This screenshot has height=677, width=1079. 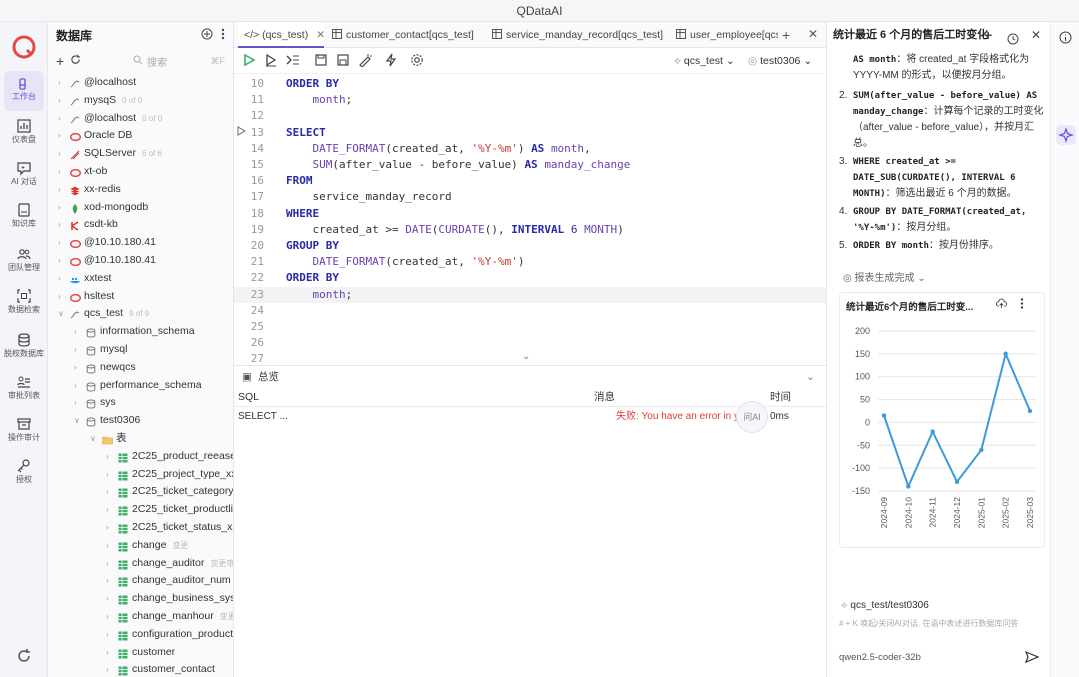 I want to click on explain-icon, so click(x=294, y=61).